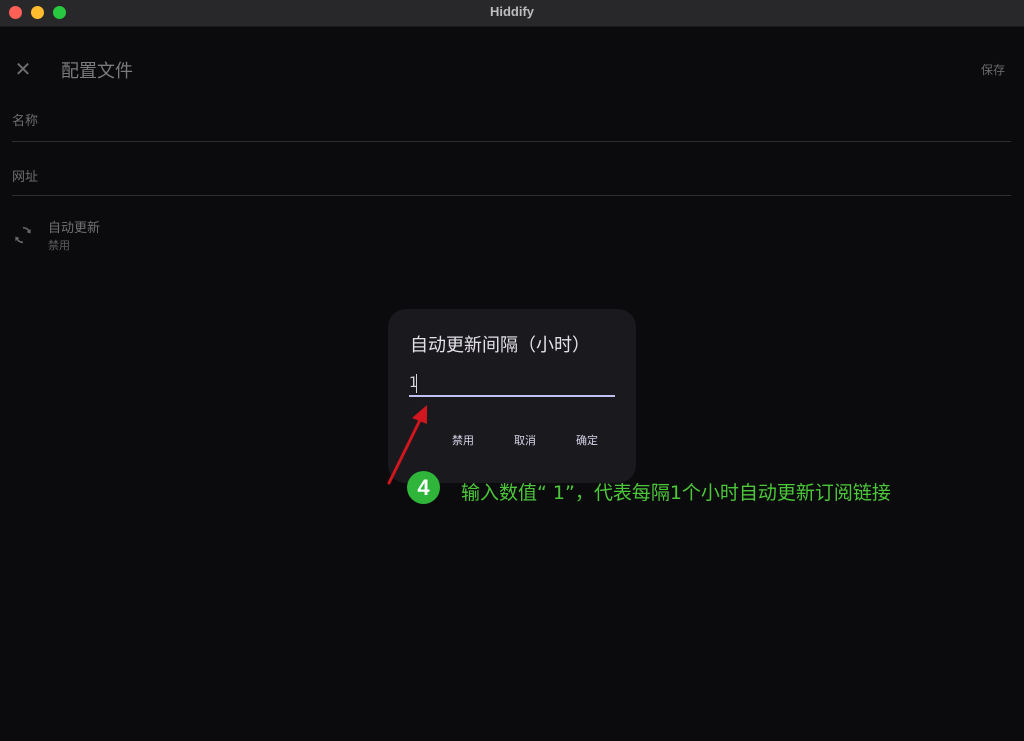  I want to click on cancel-button: 取消, so click(525, 440).